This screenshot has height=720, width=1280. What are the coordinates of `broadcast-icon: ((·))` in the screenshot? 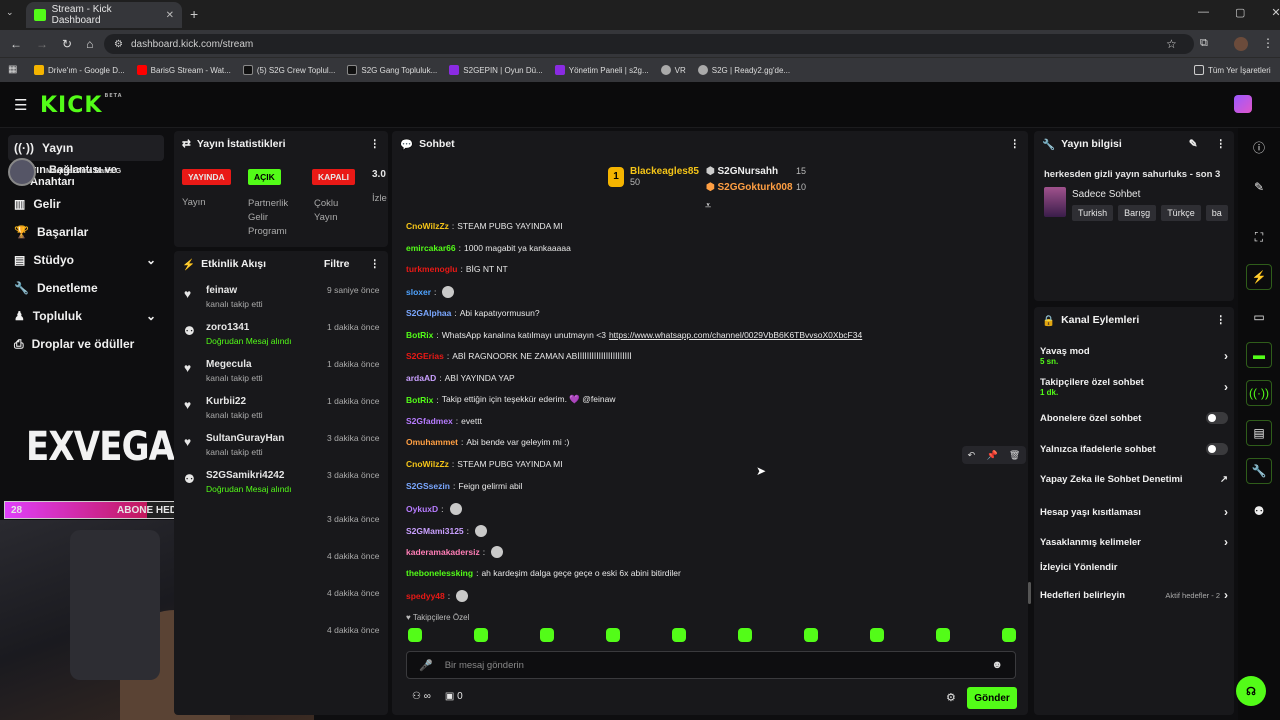 It's located at (1259, 393).